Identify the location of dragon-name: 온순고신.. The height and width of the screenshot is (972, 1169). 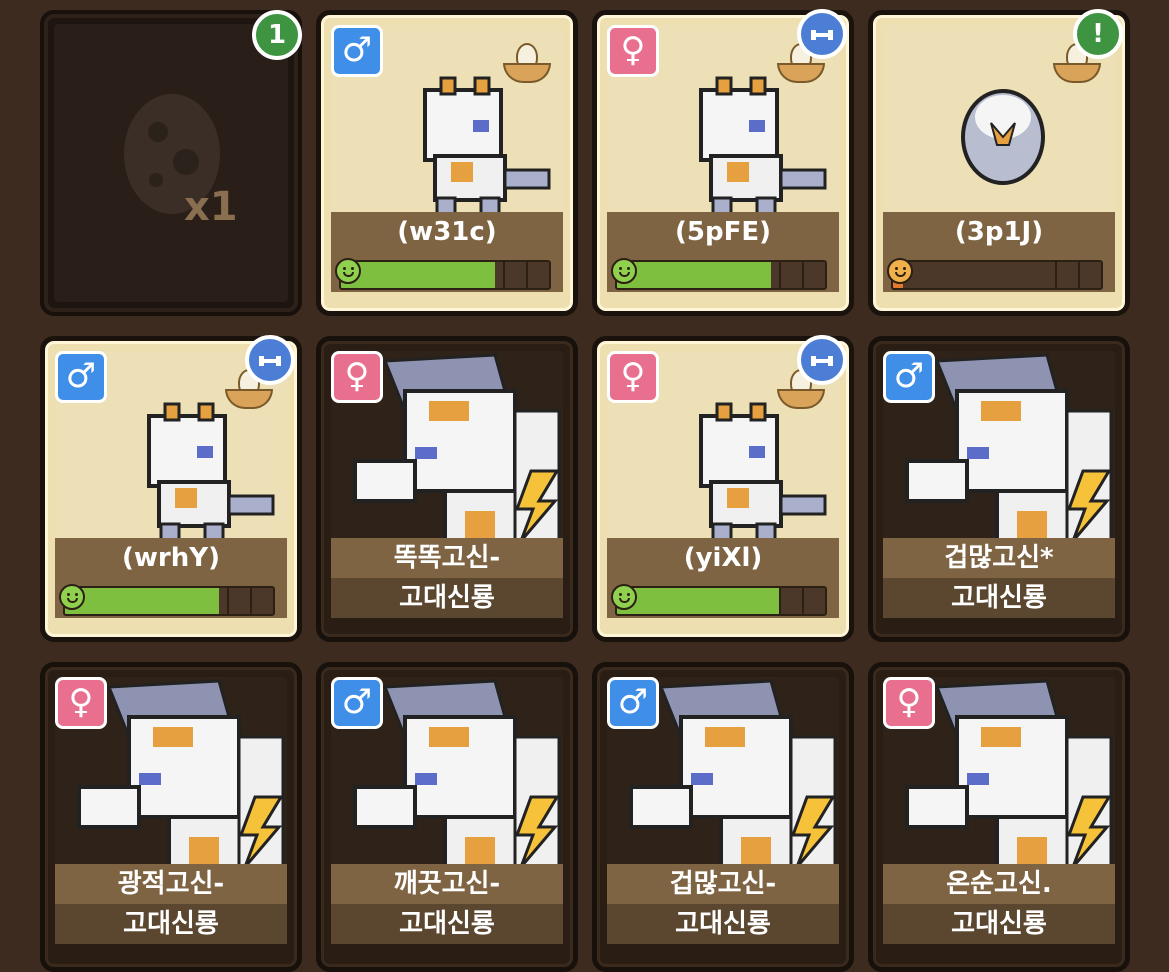
(999, 884).